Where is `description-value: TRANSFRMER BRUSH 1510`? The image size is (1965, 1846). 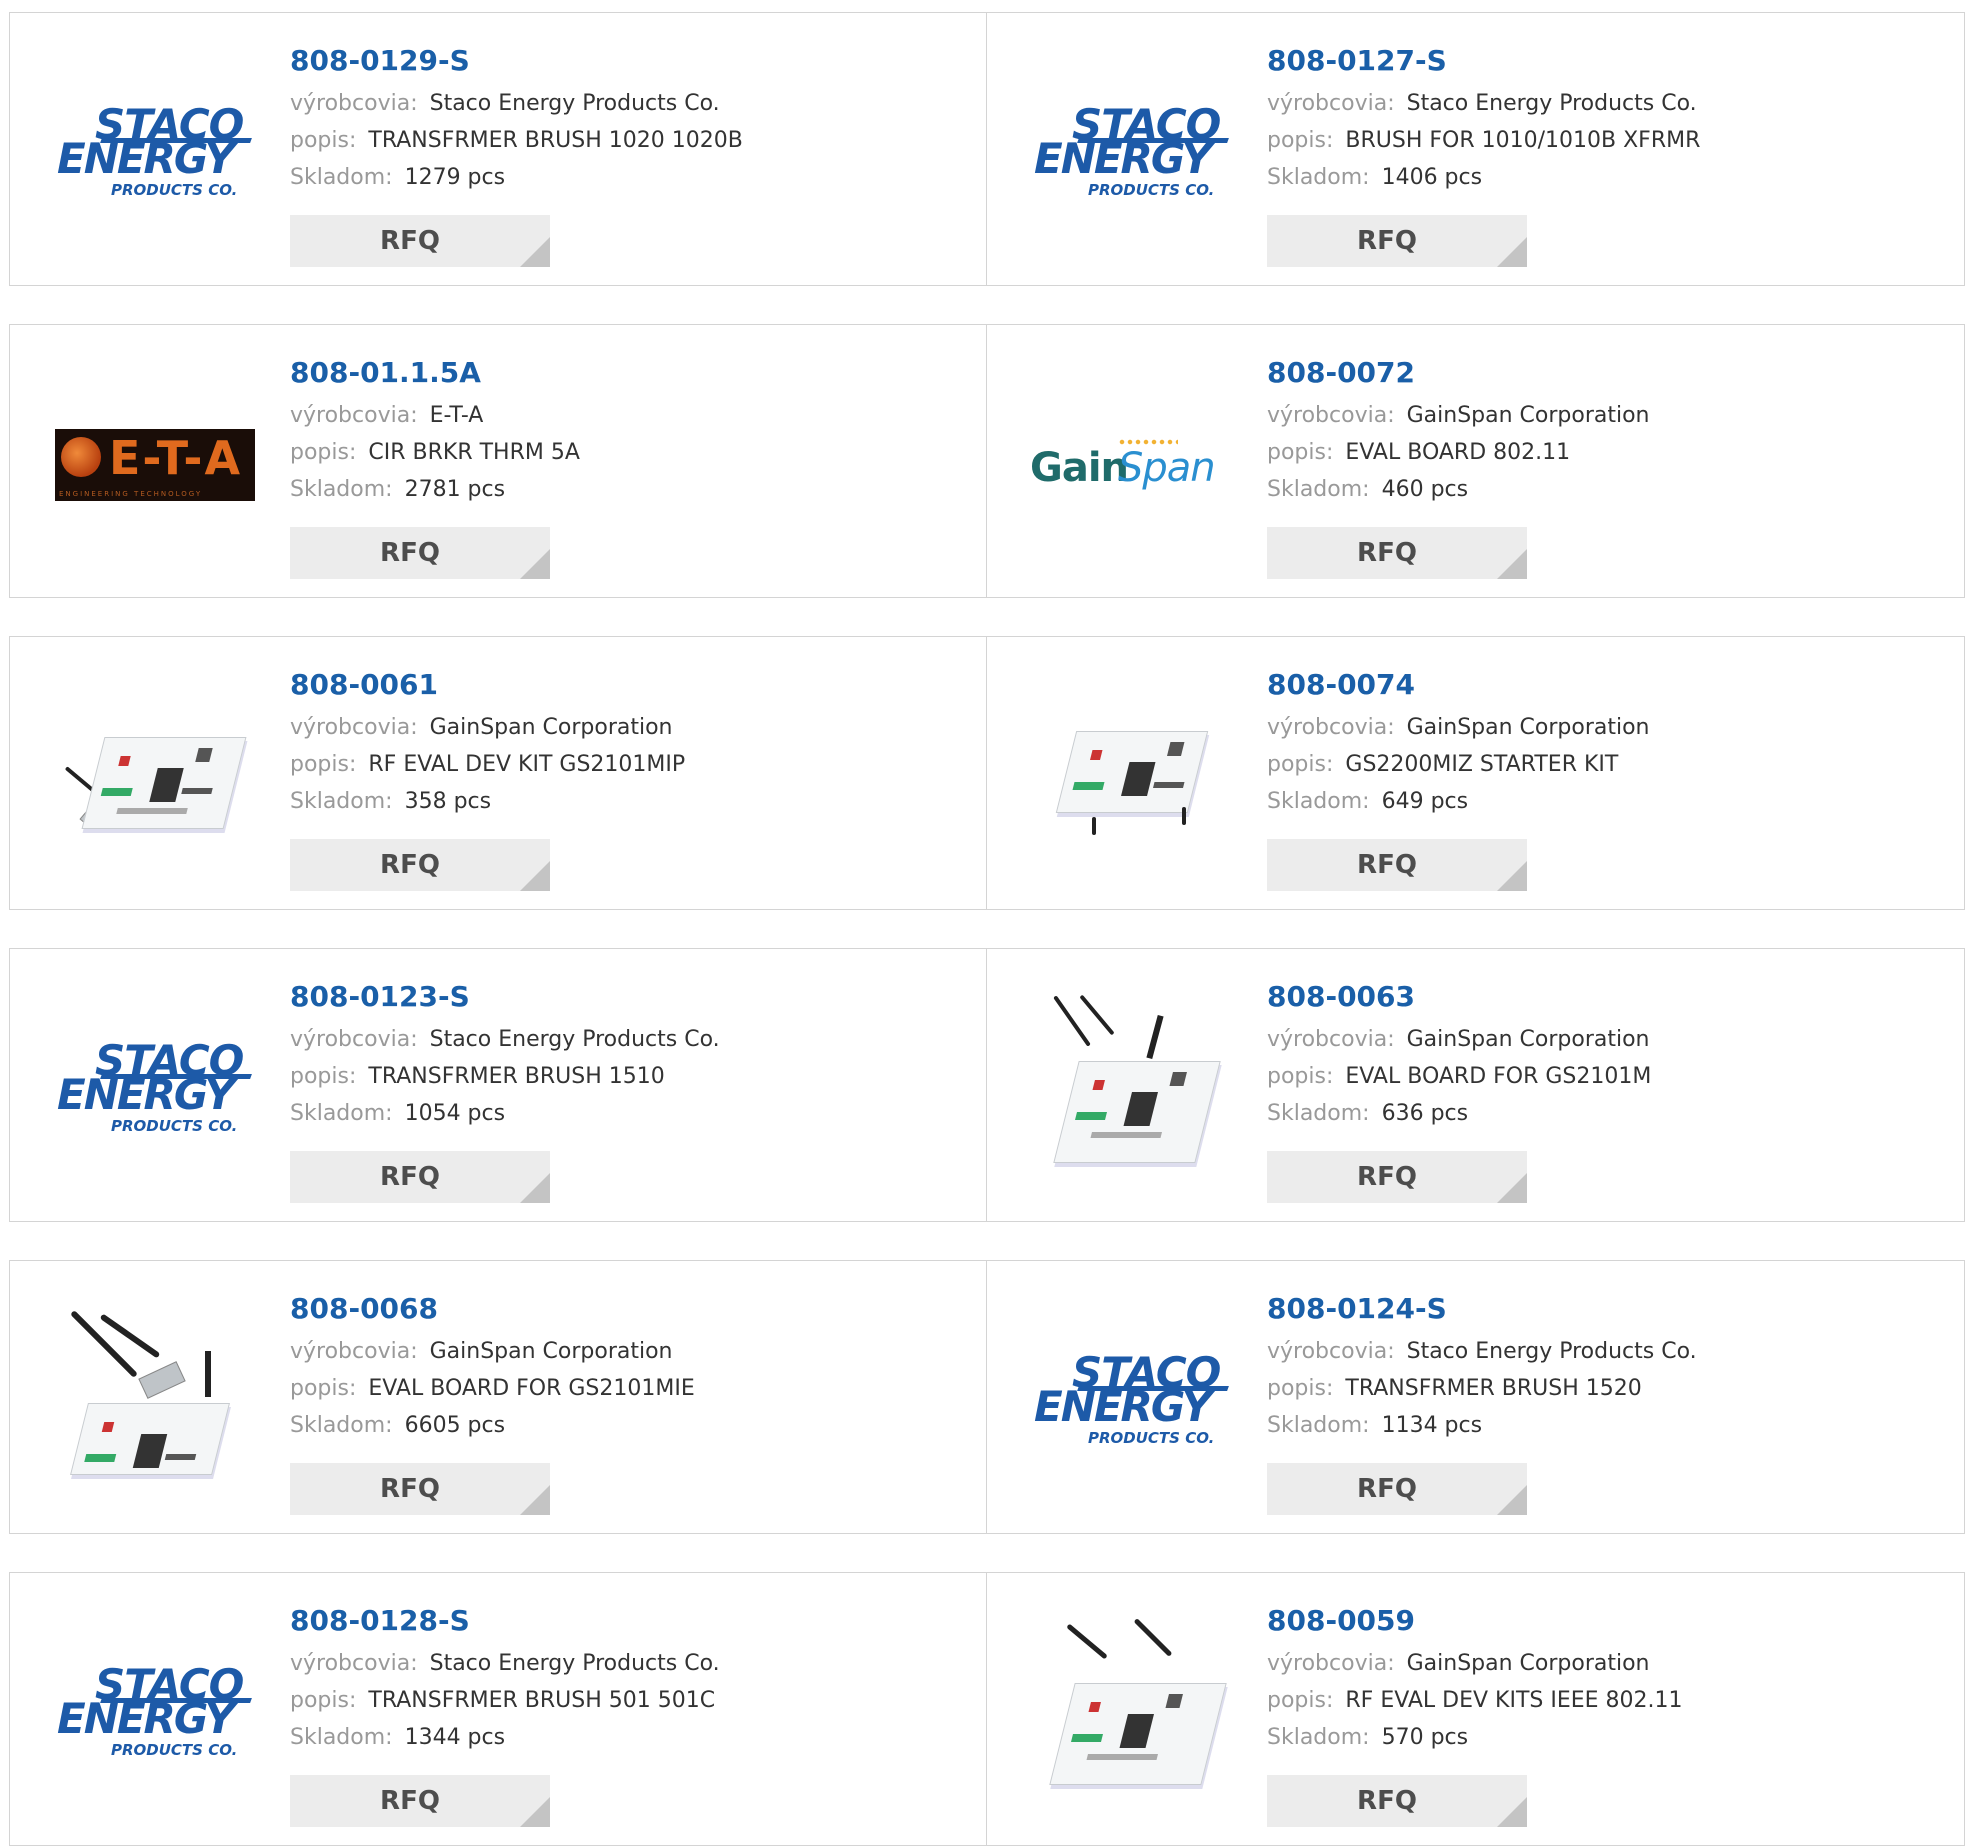
description-value: TRANSFRMER BRUSH 1510 is located at coordinates (516, 1076).